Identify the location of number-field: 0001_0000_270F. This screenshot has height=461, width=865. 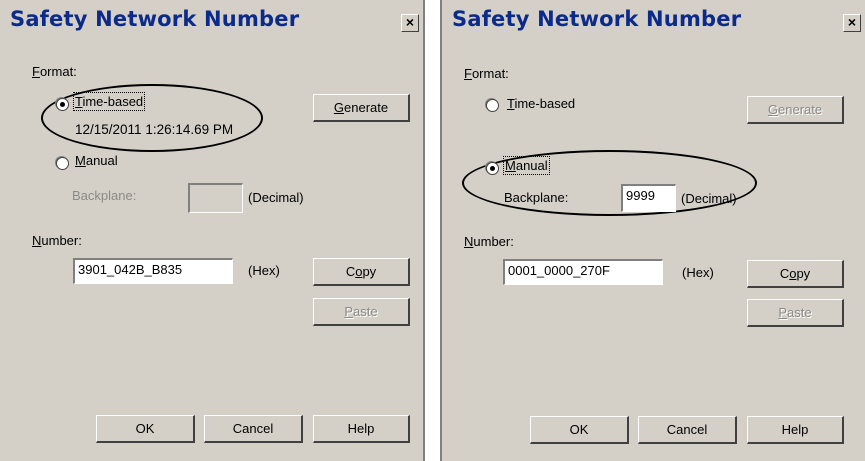
(583, 272).